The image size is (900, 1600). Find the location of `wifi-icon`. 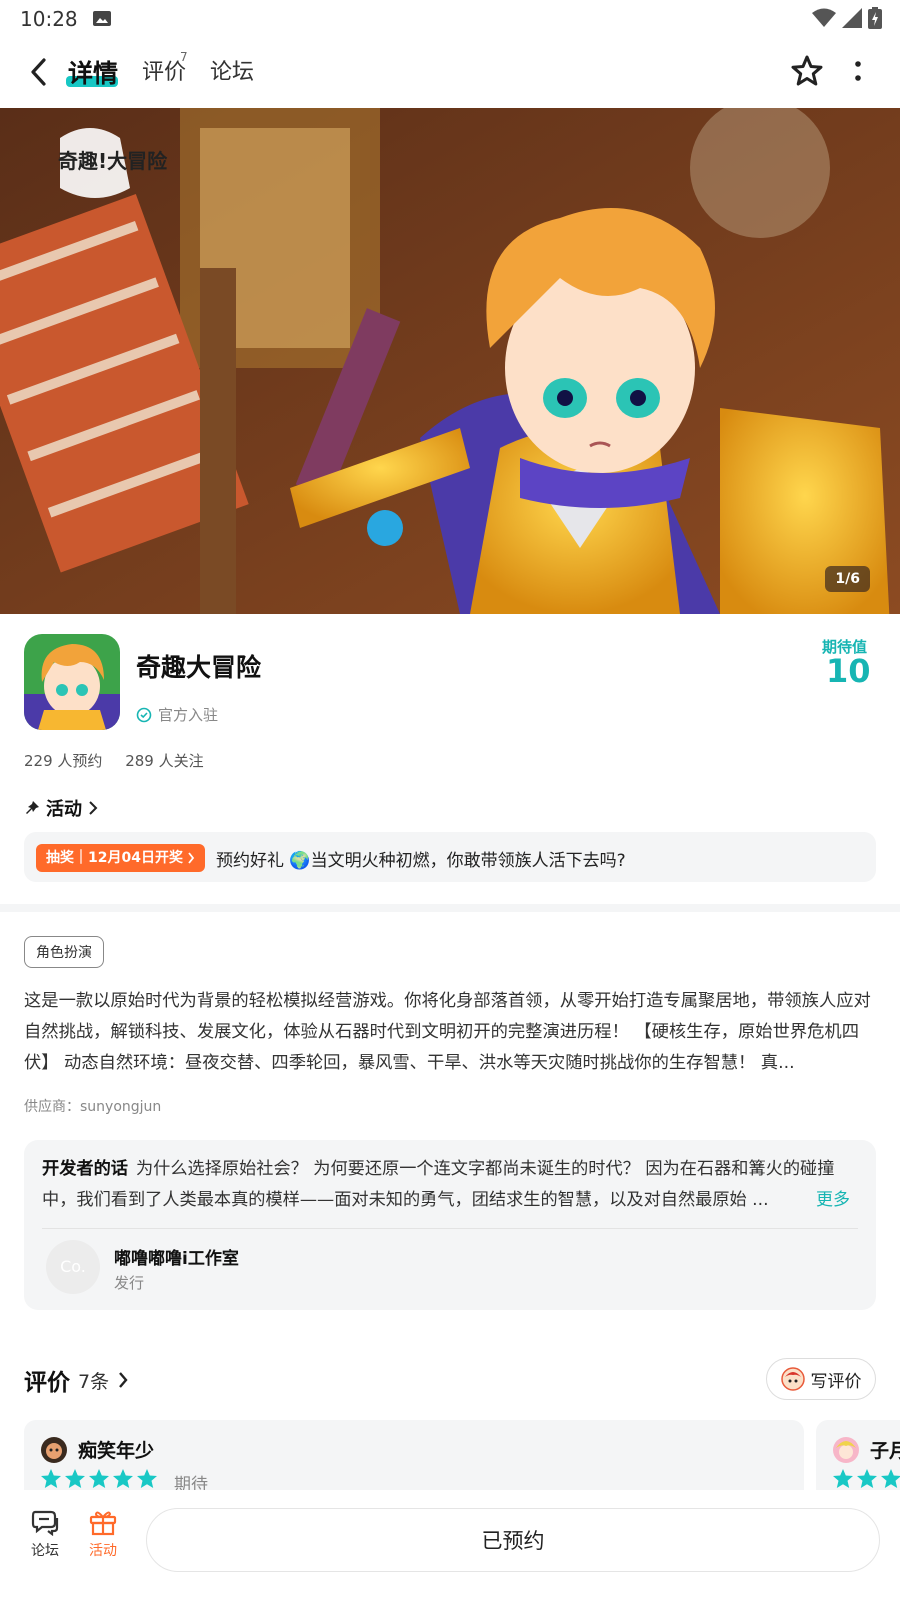

wifi-icon is located at coordinates (824, 17).